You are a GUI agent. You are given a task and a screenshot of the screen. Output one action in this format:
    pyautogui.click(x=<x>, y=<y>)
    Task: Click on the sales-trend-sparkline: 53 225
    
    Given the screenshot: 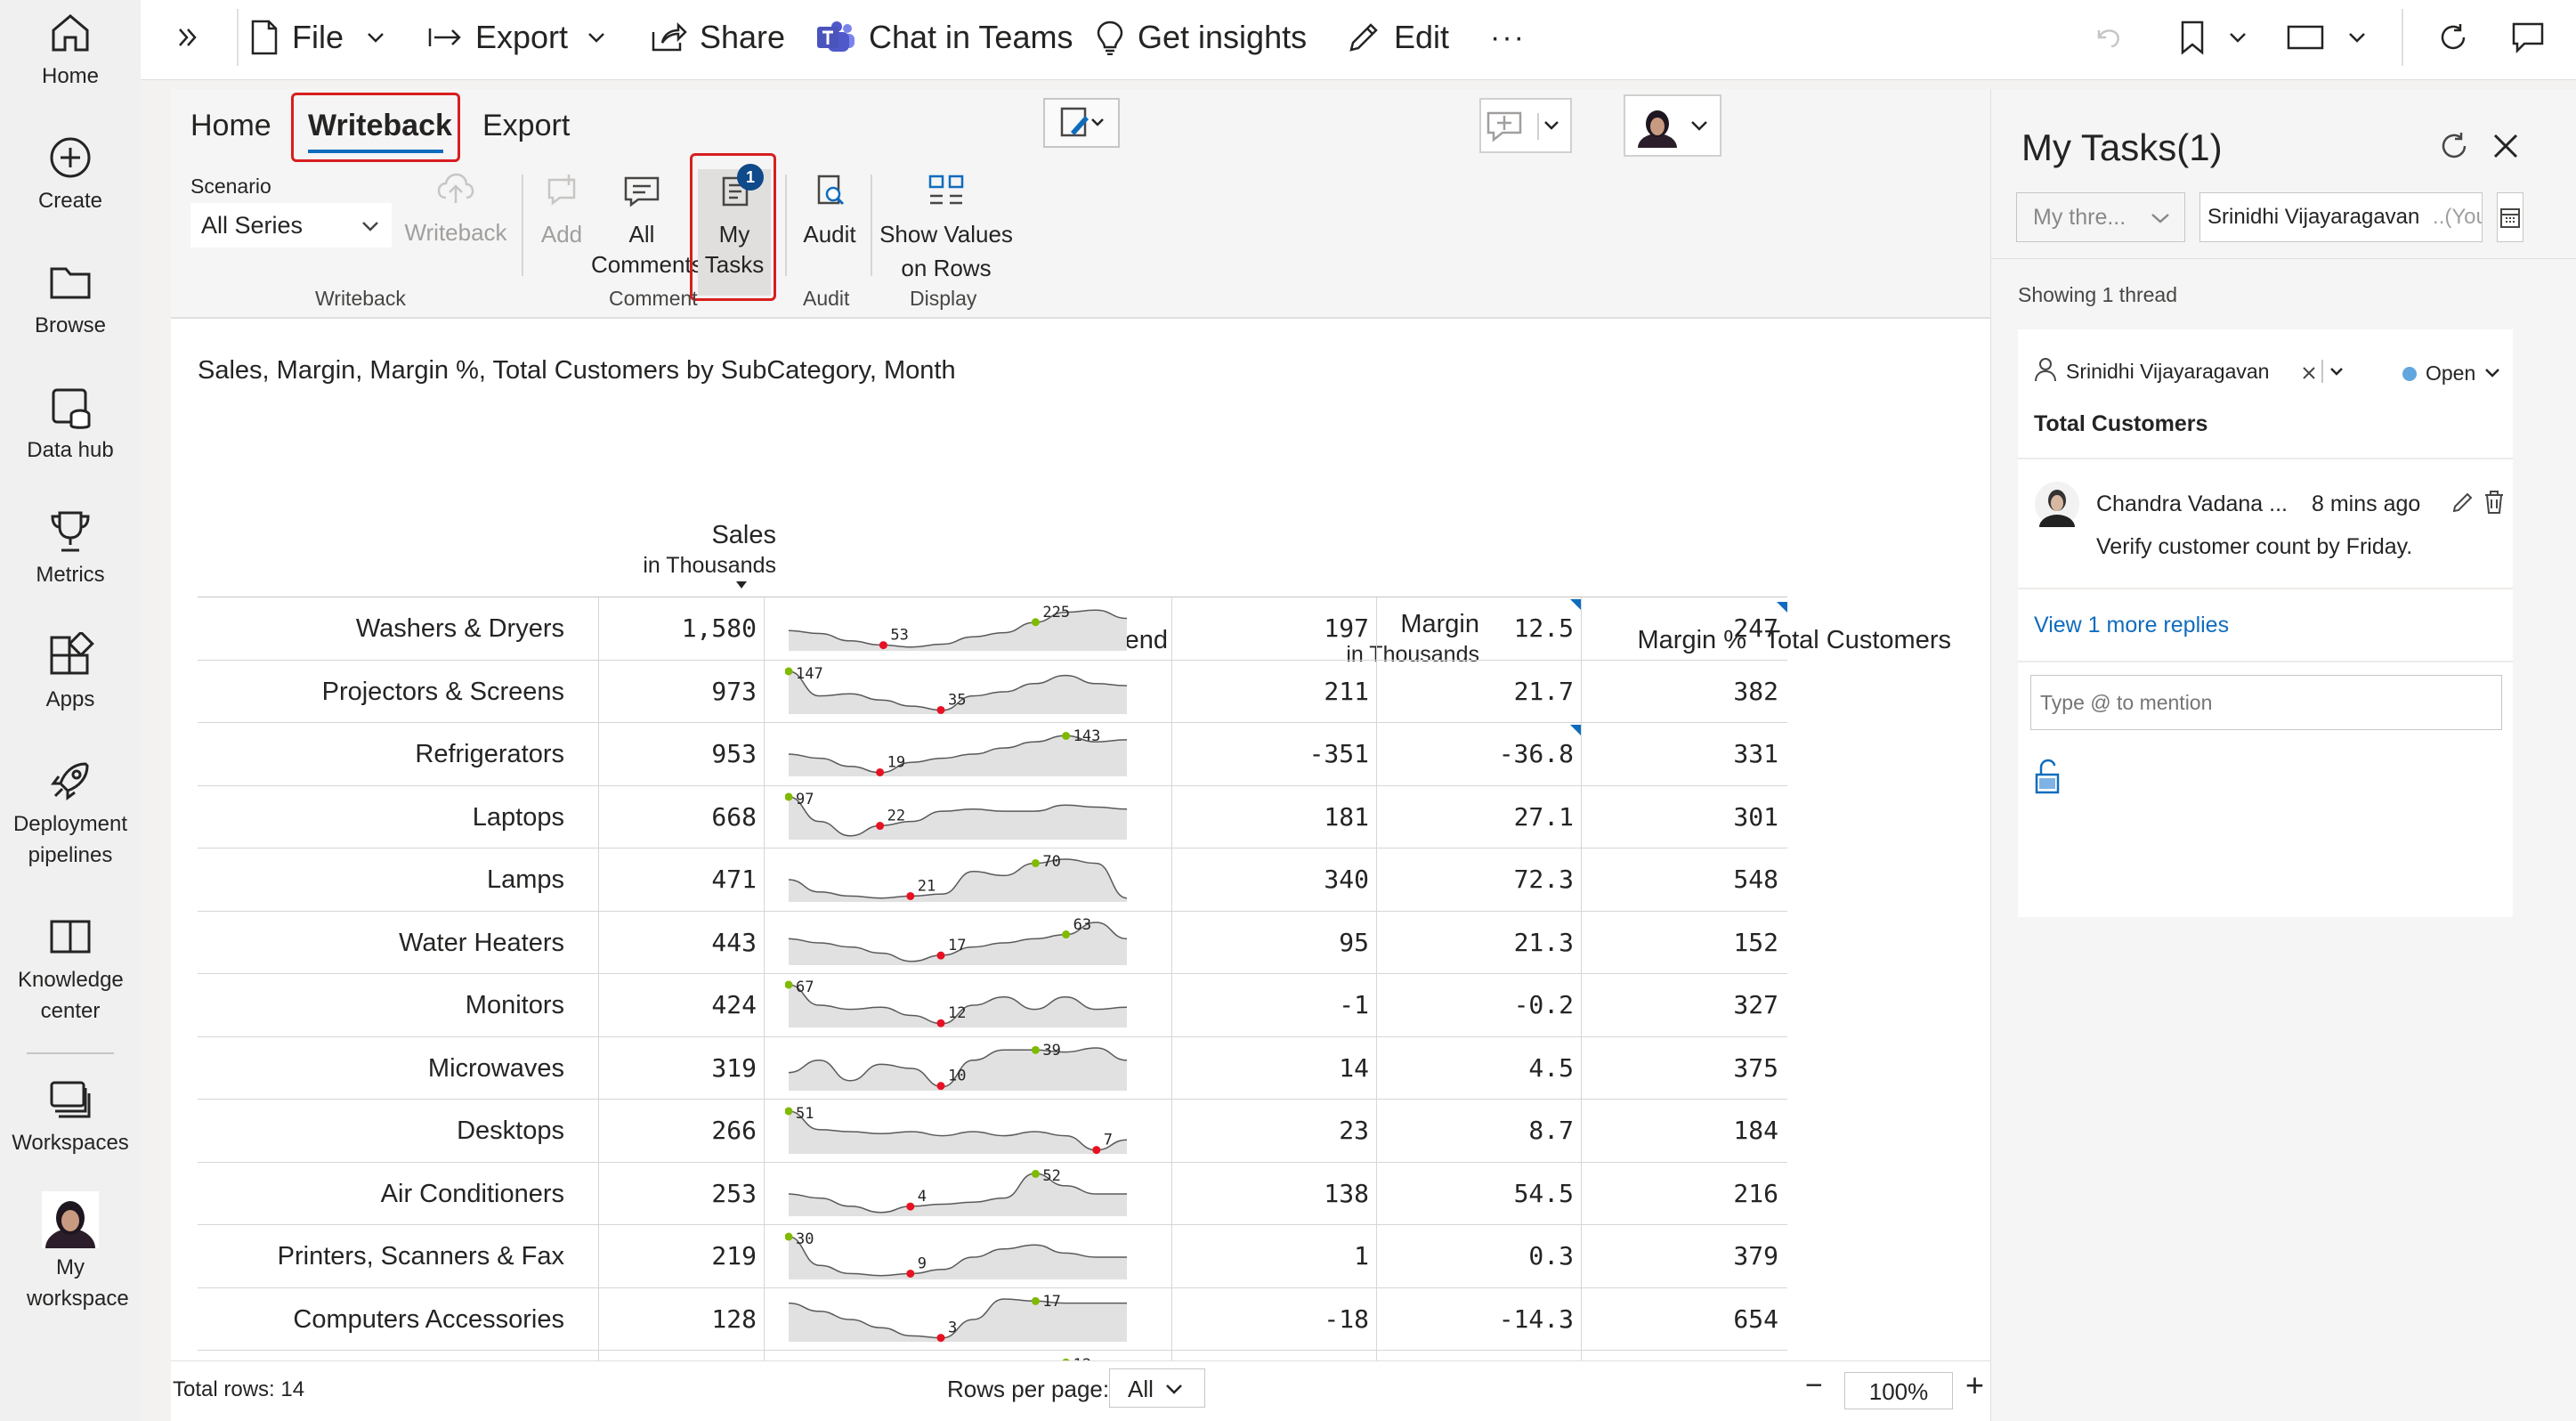 What is the action you would take?
    pyautogui.click(x=958, y=628)
    